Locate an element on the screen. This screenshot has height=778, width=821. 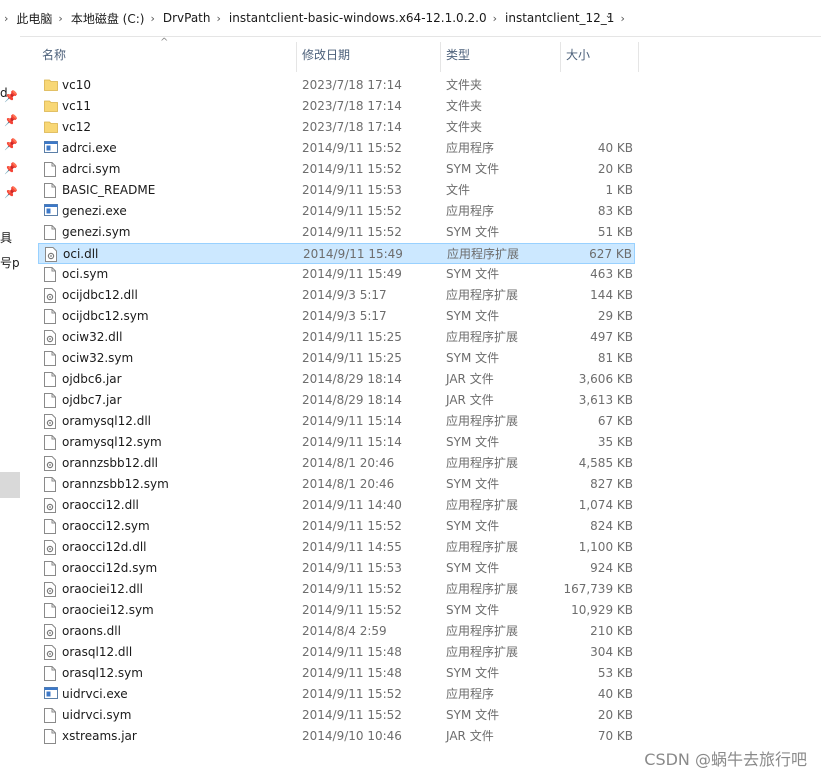
file-row: vc10 2023/7/18 17:14 文件夹 is located at coordinates (336, 85).